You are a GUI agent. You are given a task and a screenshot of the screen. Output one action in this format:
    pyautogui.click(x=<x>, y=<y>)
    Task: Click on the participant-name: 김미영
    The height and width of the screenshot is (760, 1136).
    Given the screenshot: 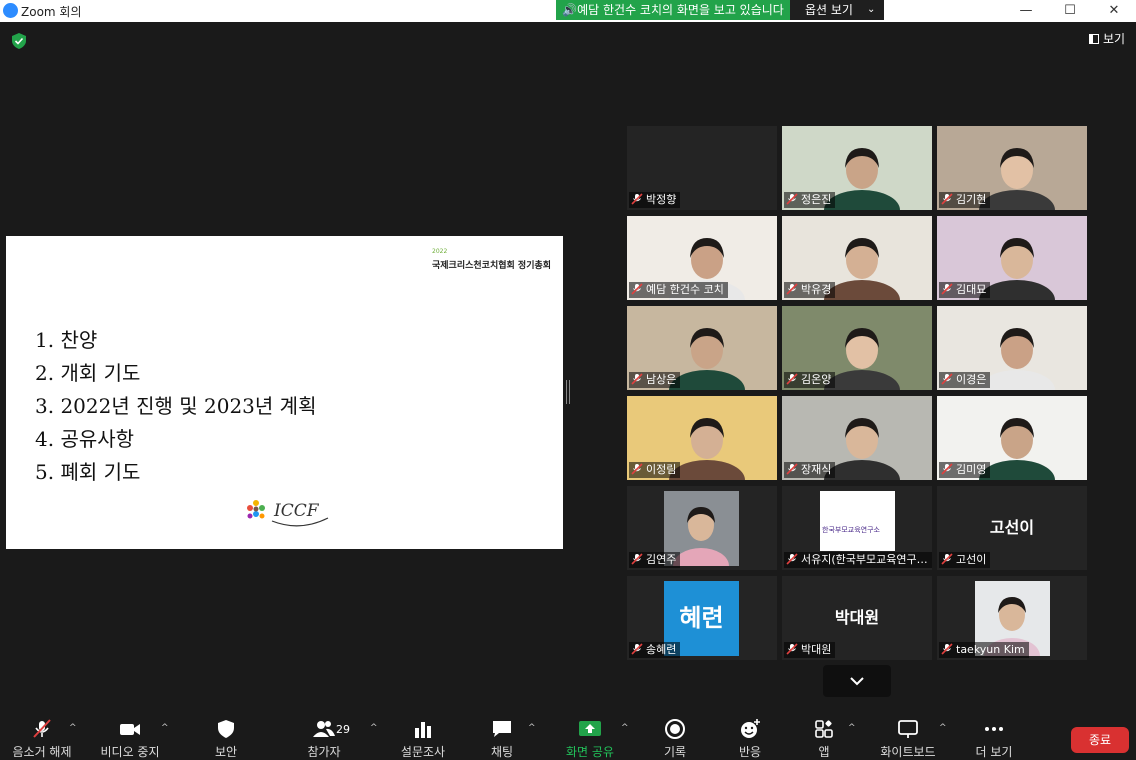 What is the action you would take?
    pyautogui.click(x=971, y=469)
    